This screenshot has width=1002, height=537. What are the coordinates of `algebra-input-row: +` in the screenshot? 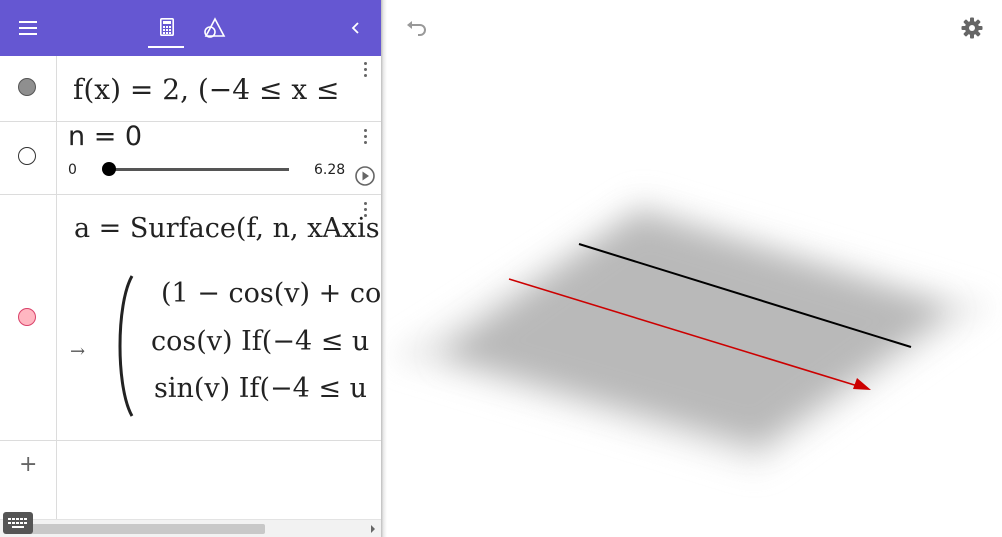 It's located at (190, 480).